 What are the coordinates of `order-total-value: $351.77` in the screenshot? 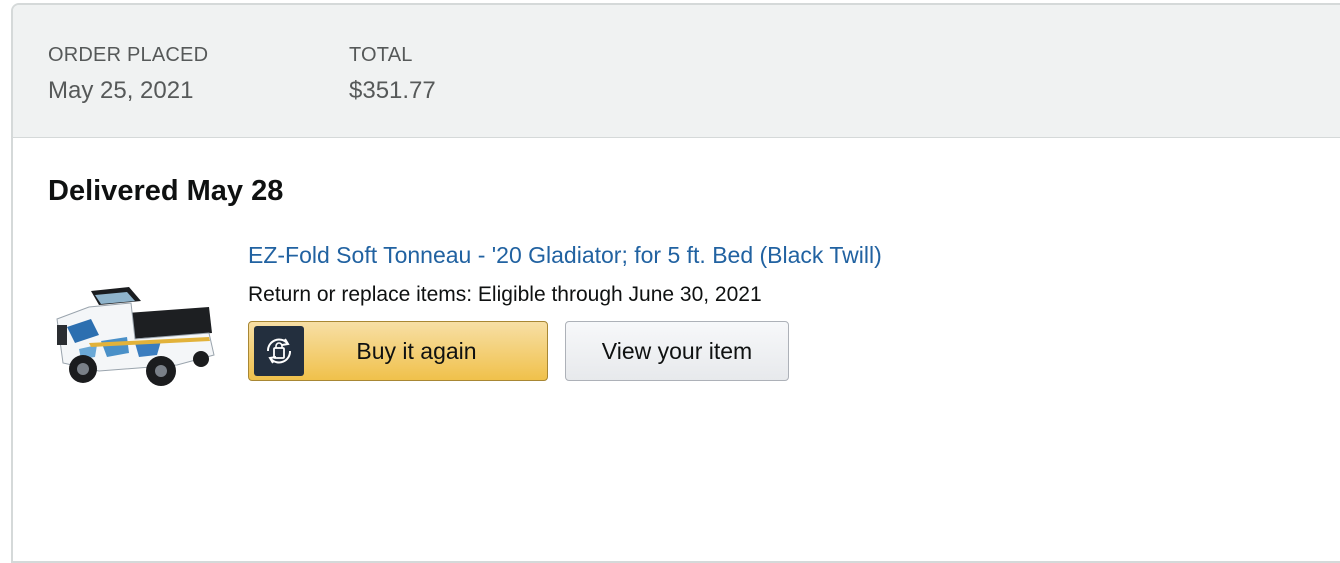 It's located at (392, 90).